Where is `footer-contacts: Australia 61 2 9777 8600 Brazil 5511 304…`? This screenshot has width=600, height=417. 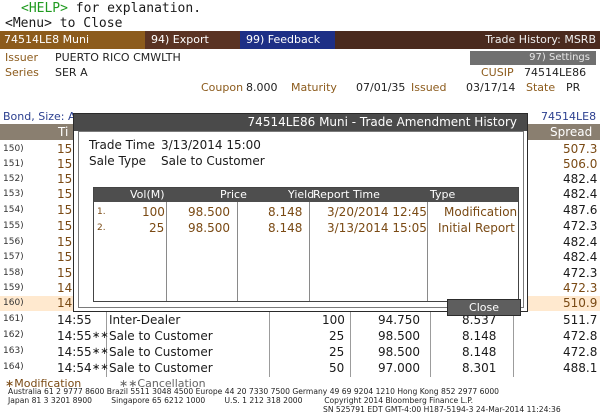 footer-contacts: Australia 61 2 9777 8600 Brazil 5511 304… is located at coordinates (253, 391).